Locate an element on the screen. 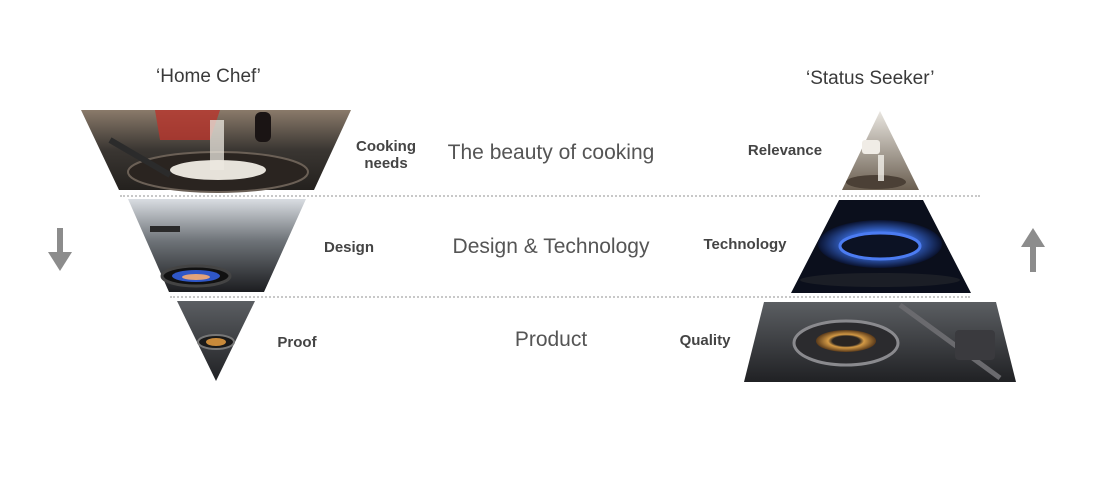 The image size is (1100, 481). left-label-design: Design is located at coordinates (348, 247).